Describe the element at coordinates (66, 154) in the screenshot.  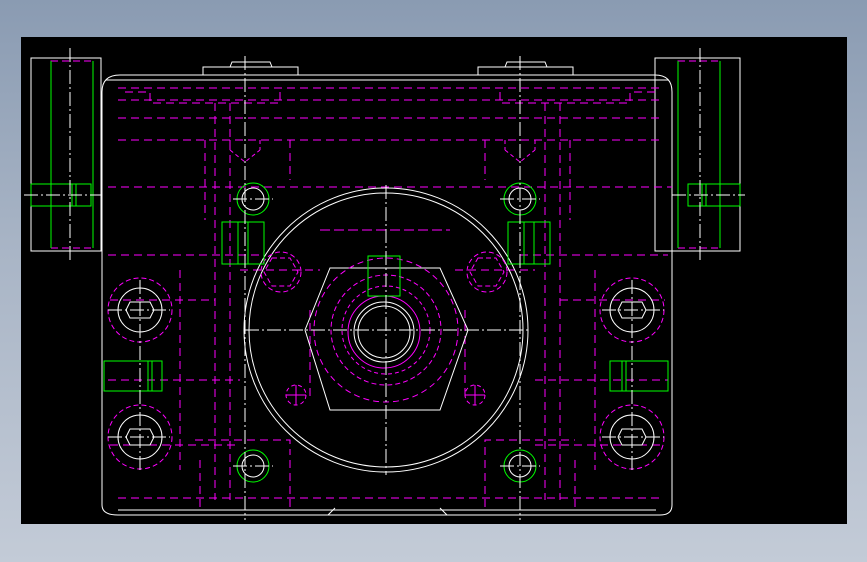
I see `left-side-bracket` at that location.